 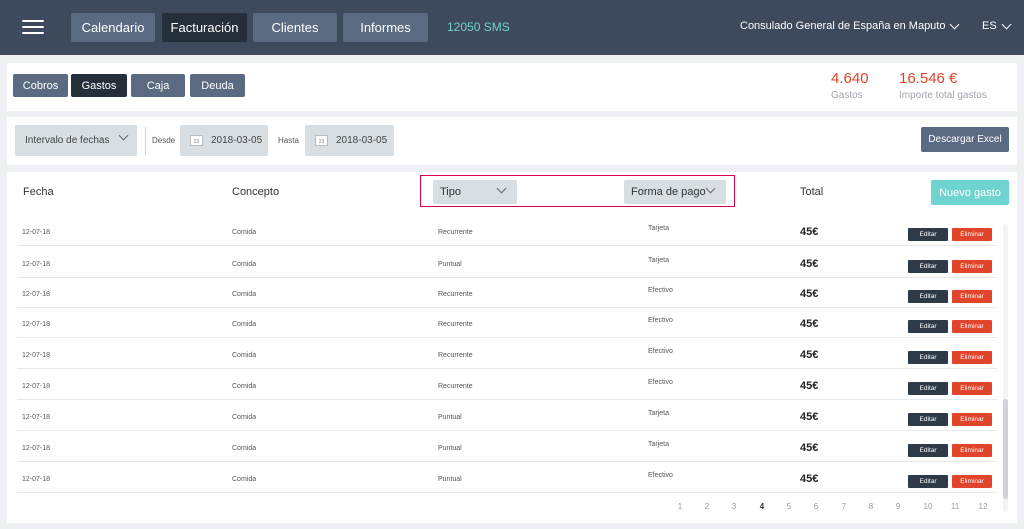 What do you see at coordinates (675, 192) in the screenshot?
I see `forma-pago-filter-dropdown: Forma de pago` at bounding box center [675, 192].